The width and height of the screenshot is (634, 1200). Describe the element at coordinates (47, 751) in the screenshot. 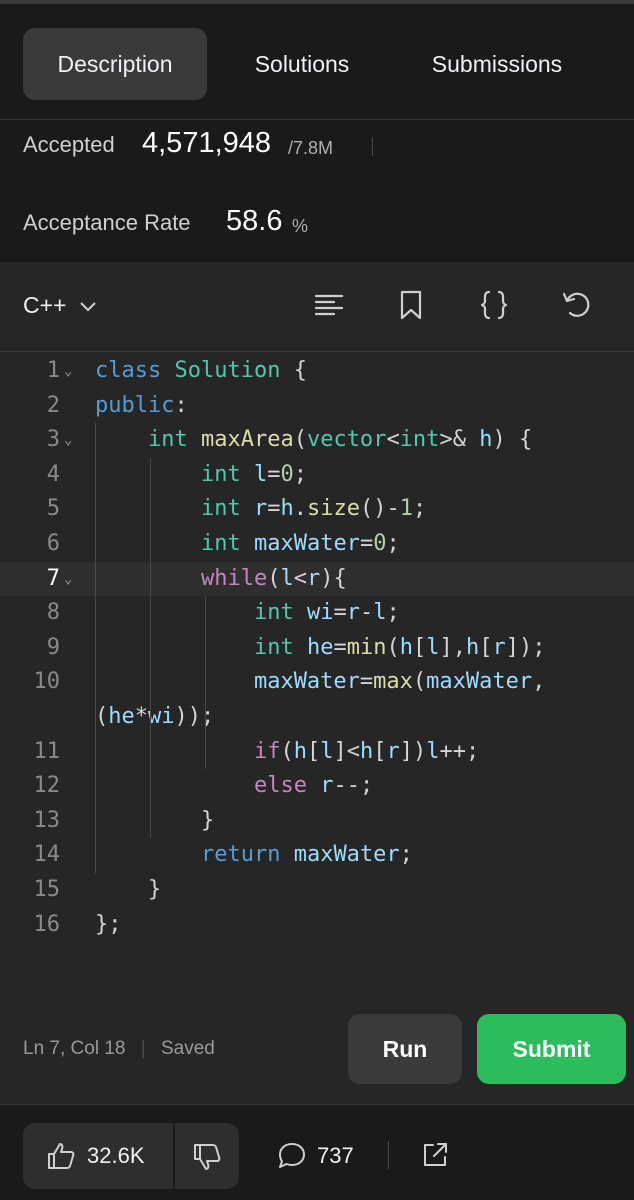

I see `line-number: 11` at that location.